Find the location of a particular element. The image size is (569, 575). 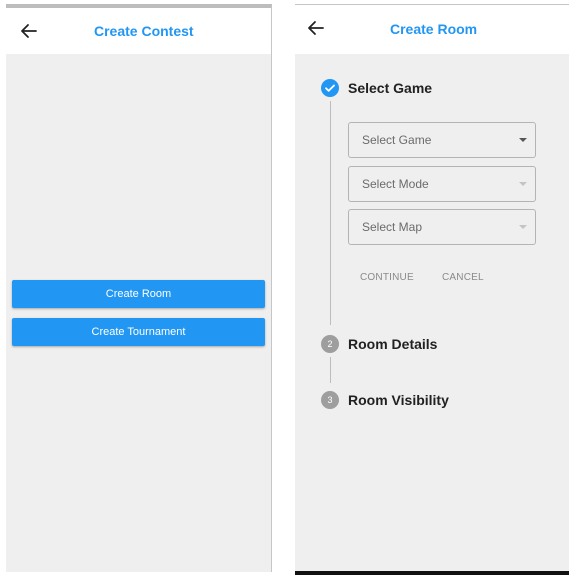

step-label-room-visibility: Room Visibility is located at coordinates (398, 400).